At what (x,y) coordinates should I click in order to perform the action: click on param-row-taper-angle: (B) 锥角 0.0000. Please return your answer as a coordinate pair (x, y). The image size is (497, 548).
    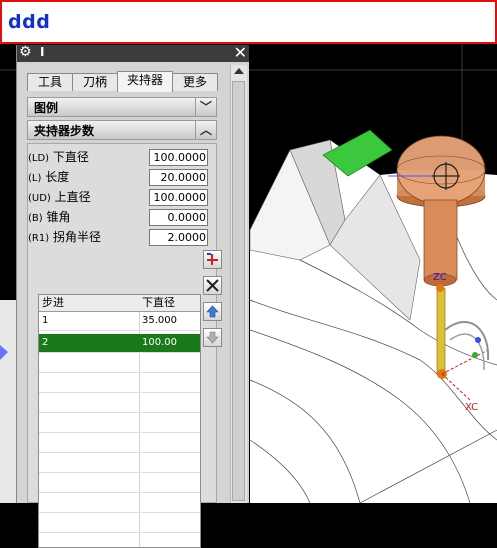
    Looking at the image, I should click on (116, 217).